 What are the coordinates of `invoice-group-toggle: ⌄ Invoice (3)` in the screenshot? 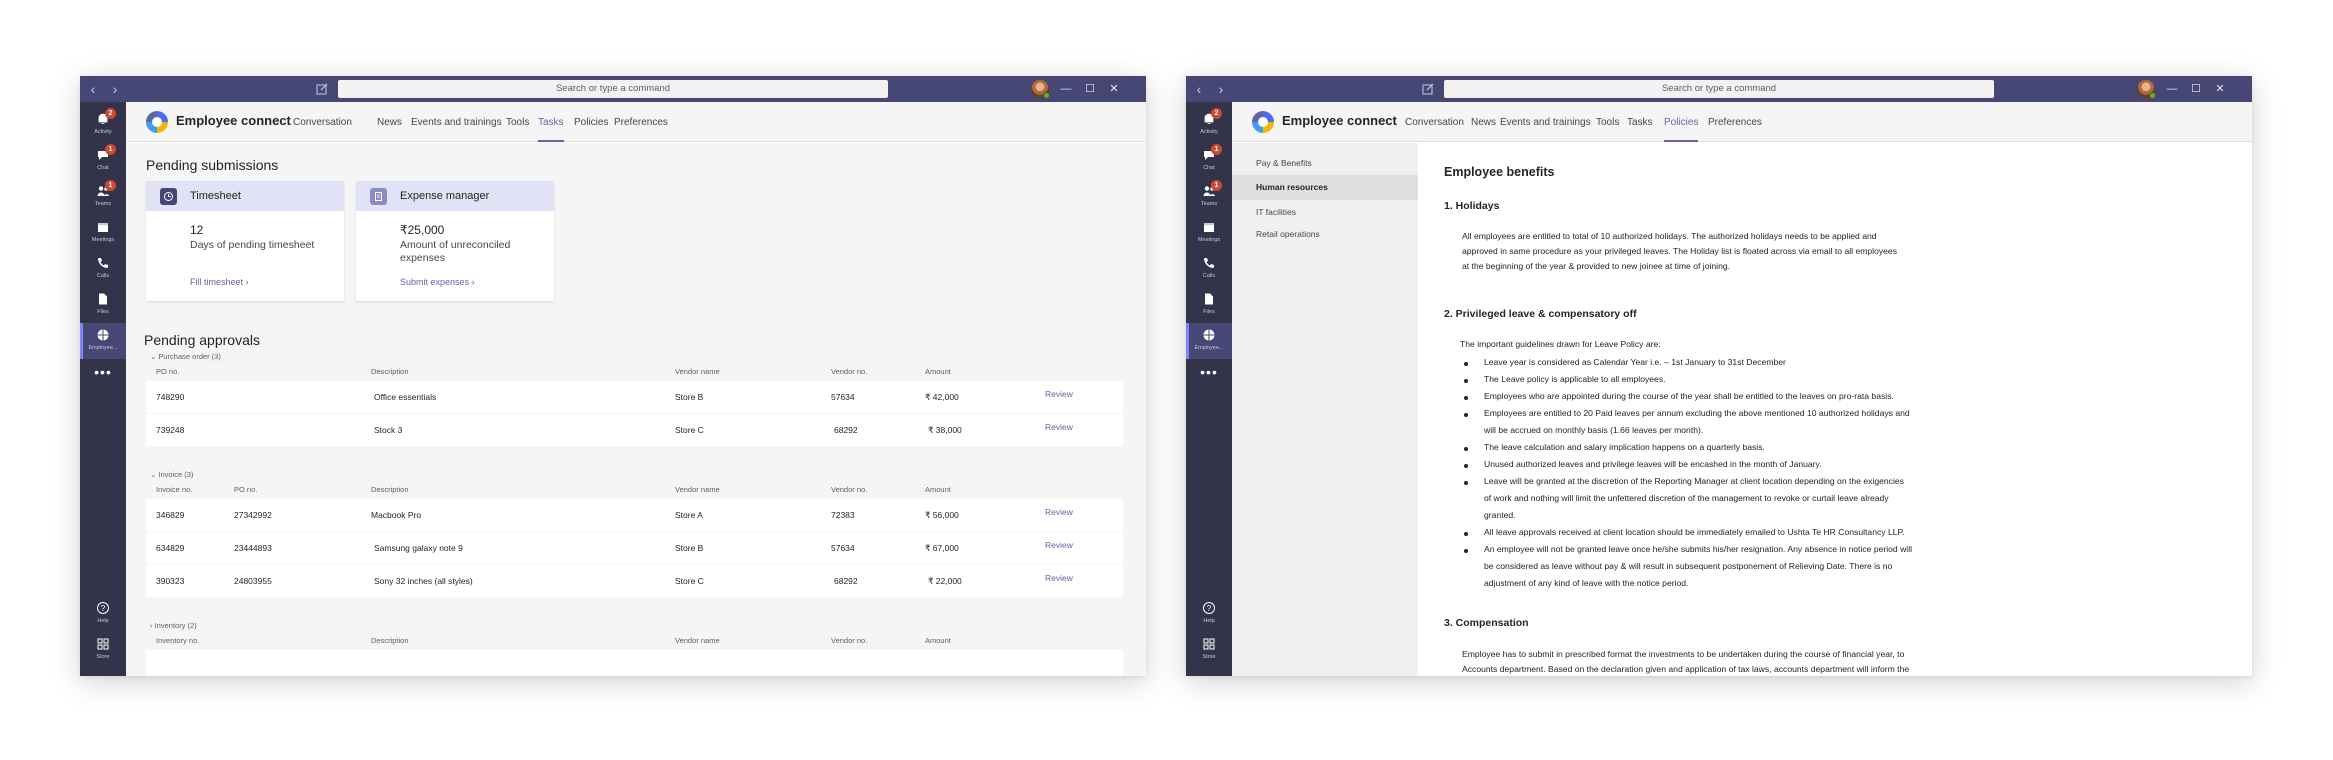 It's located at (171, 474).